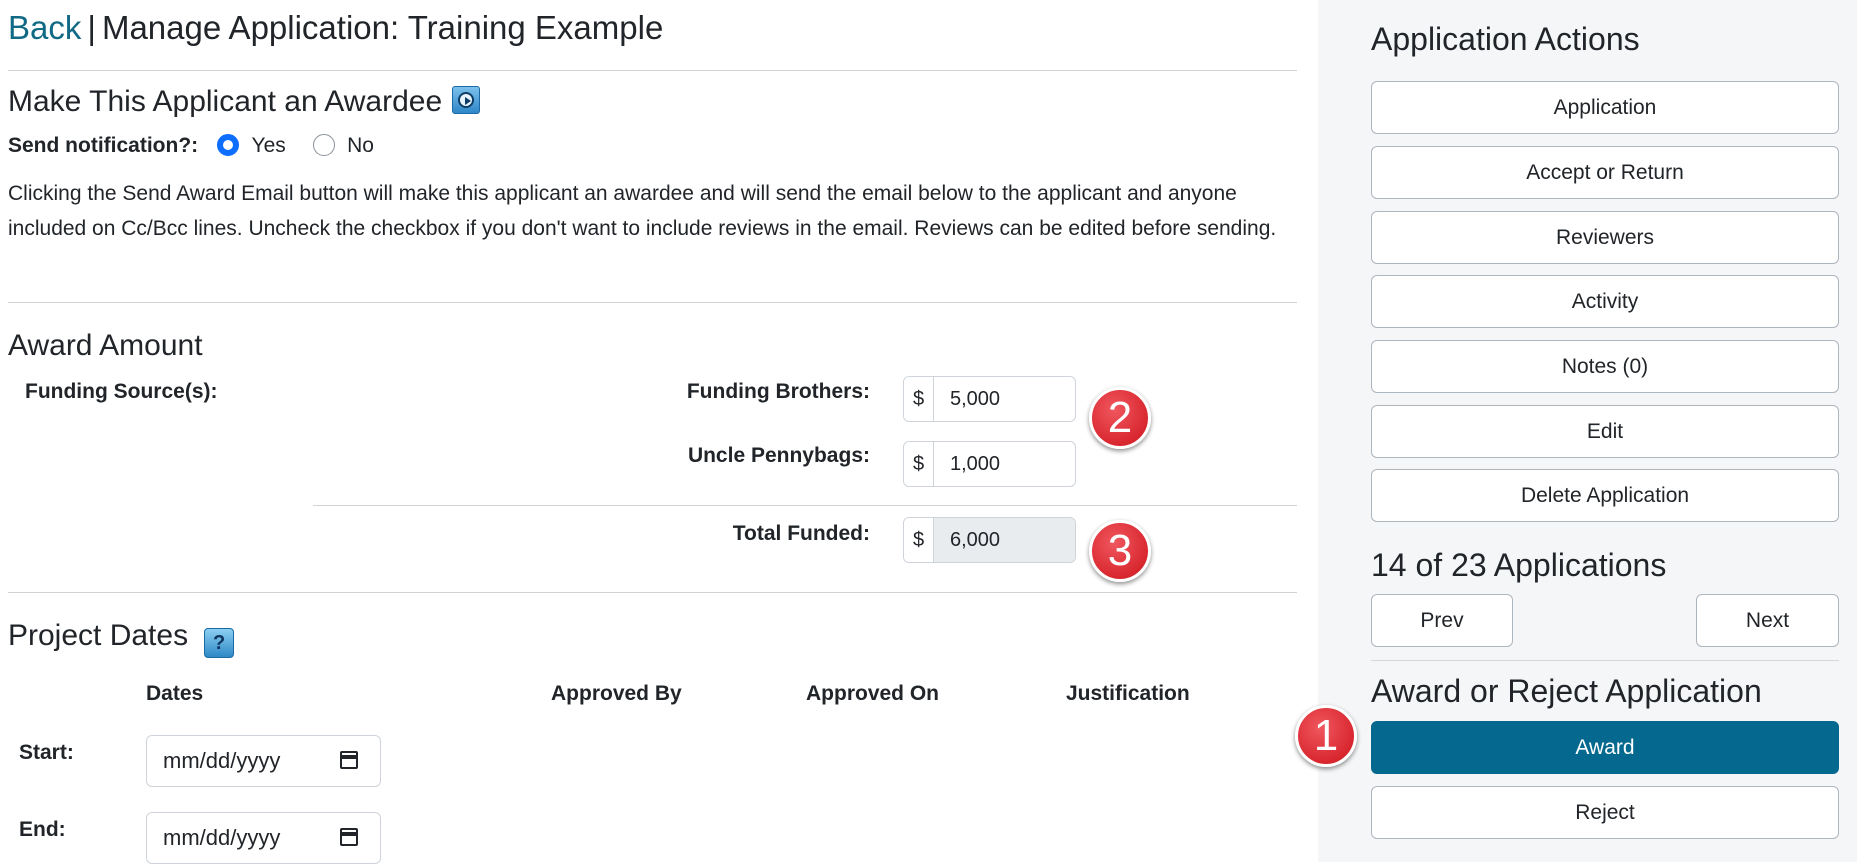  Describe the element at coordinates (1605, 107) in the screenshot. I see `application-button: Application` at that location.